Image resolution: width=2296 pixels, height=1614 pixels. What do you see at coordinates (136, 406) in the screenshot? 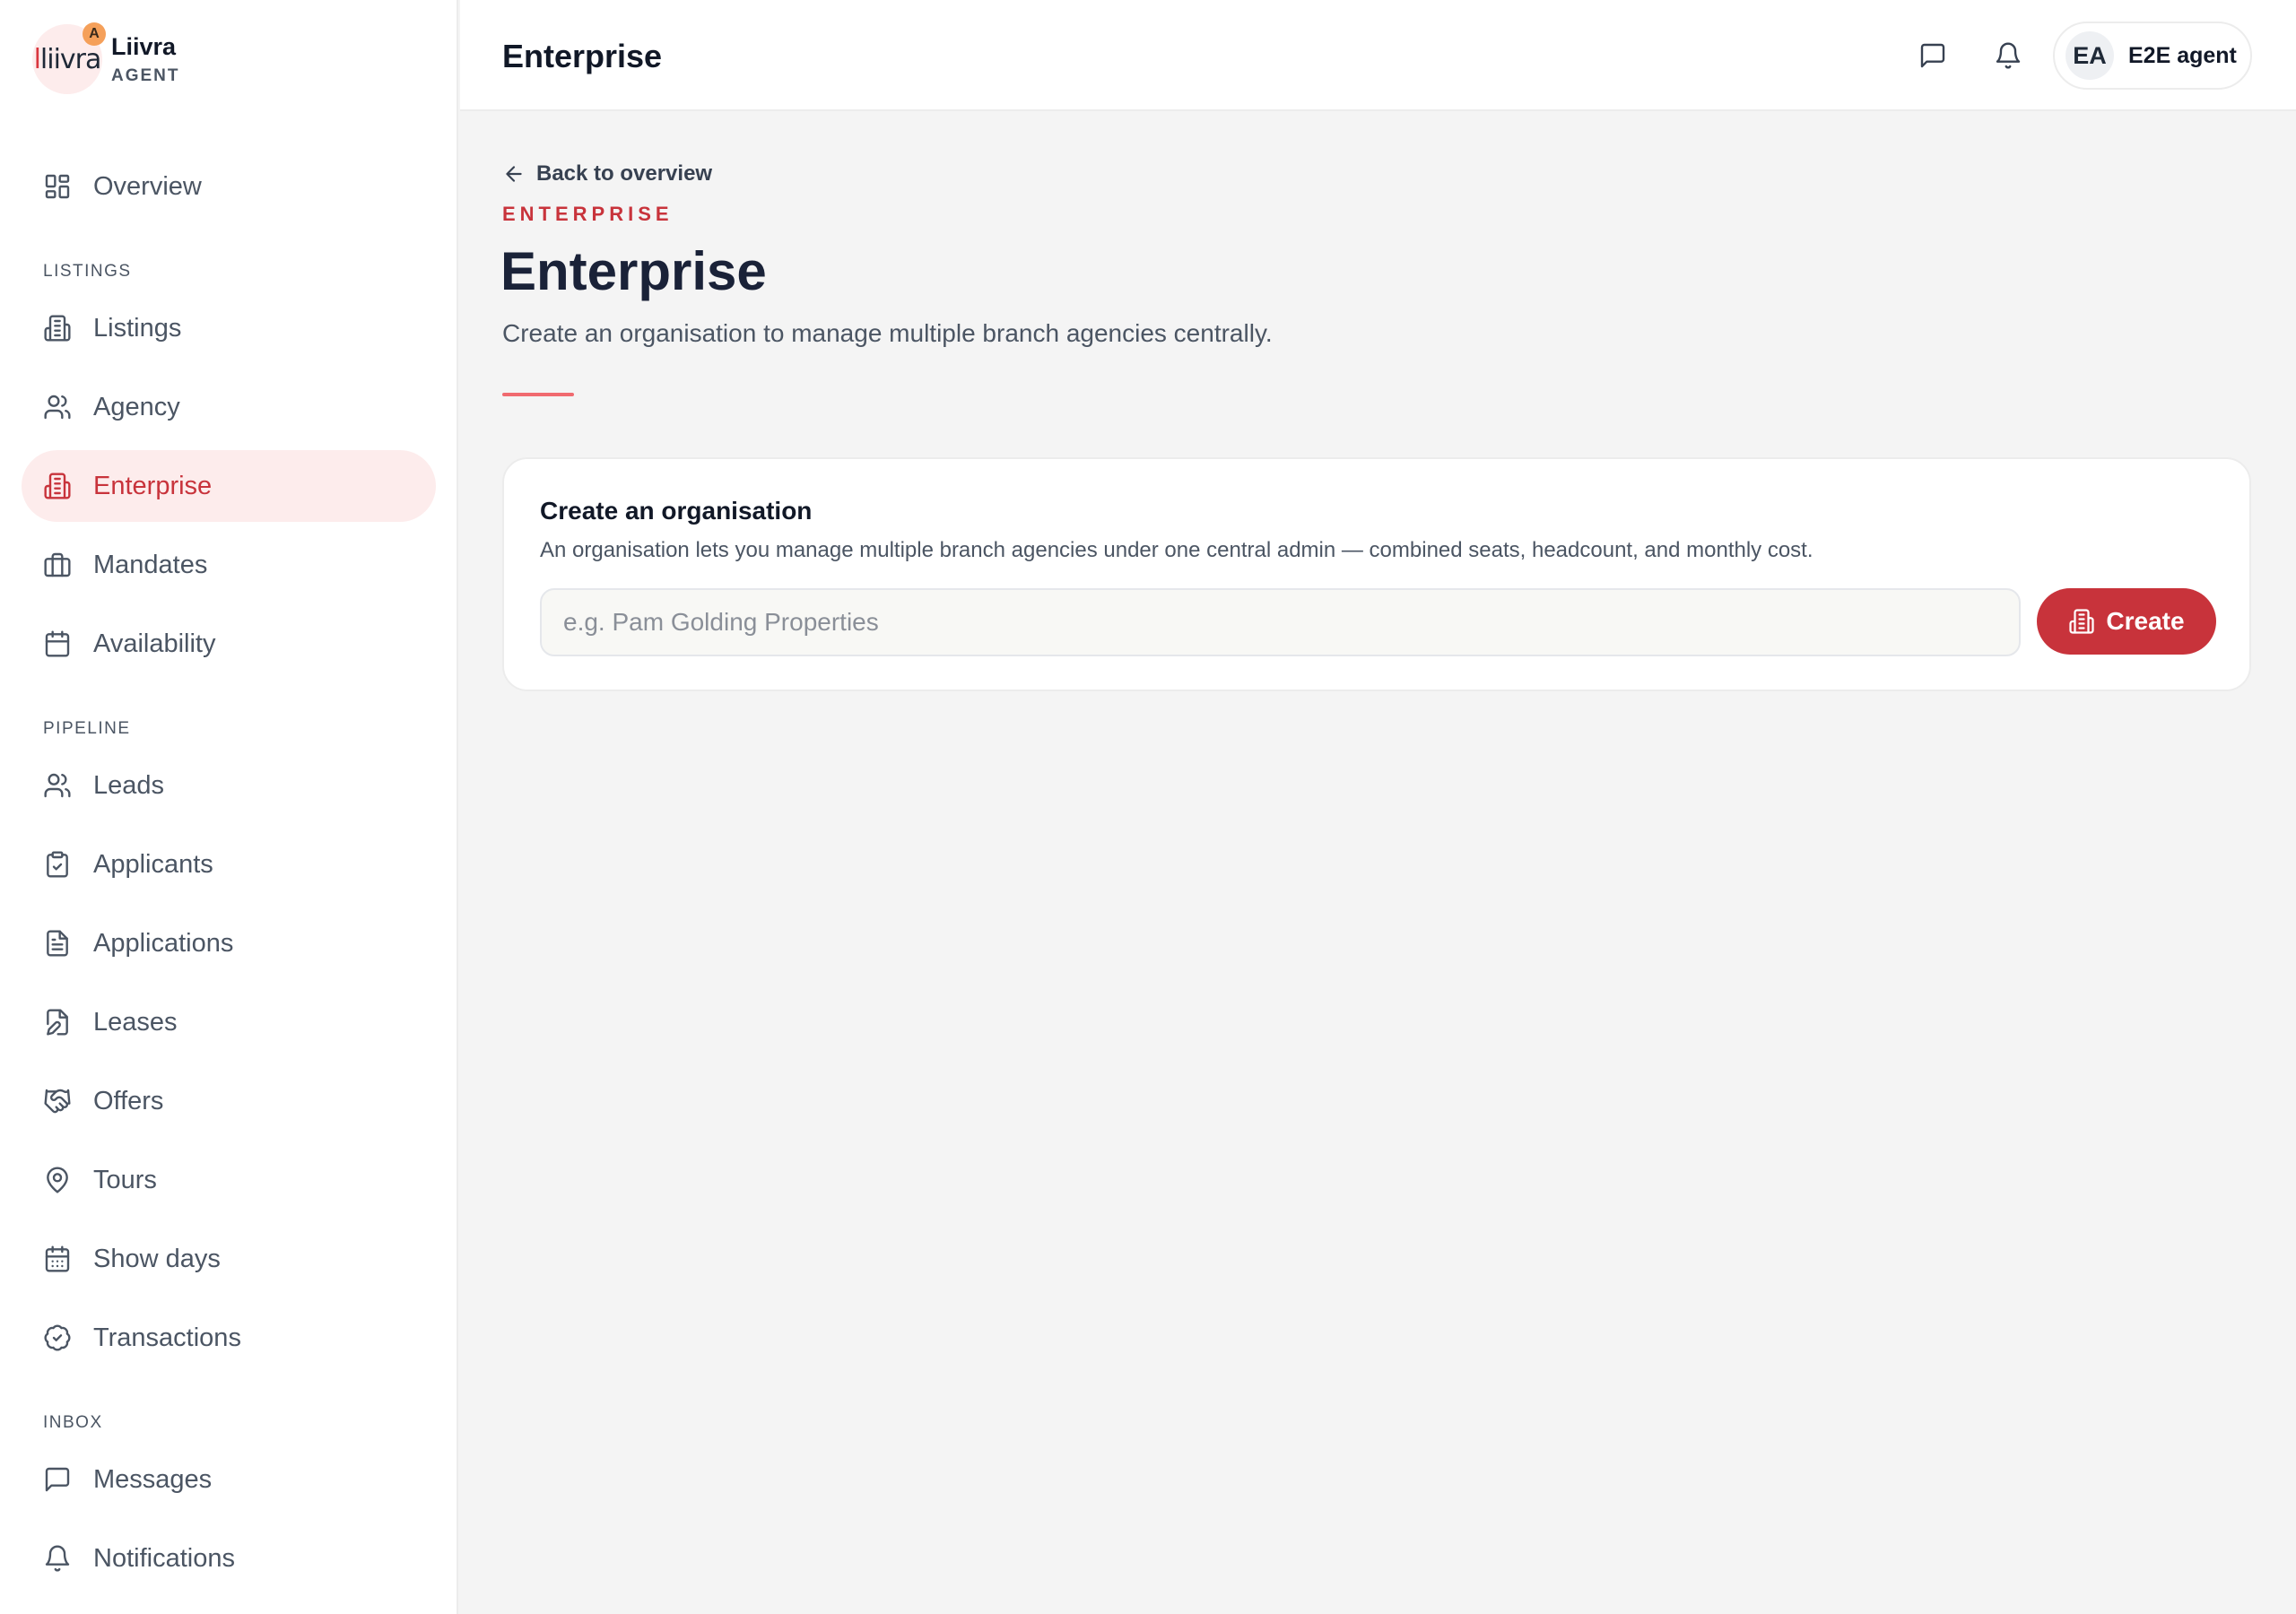
I see `sidebar-item-label: Agency` at bounding box center [136, 406].